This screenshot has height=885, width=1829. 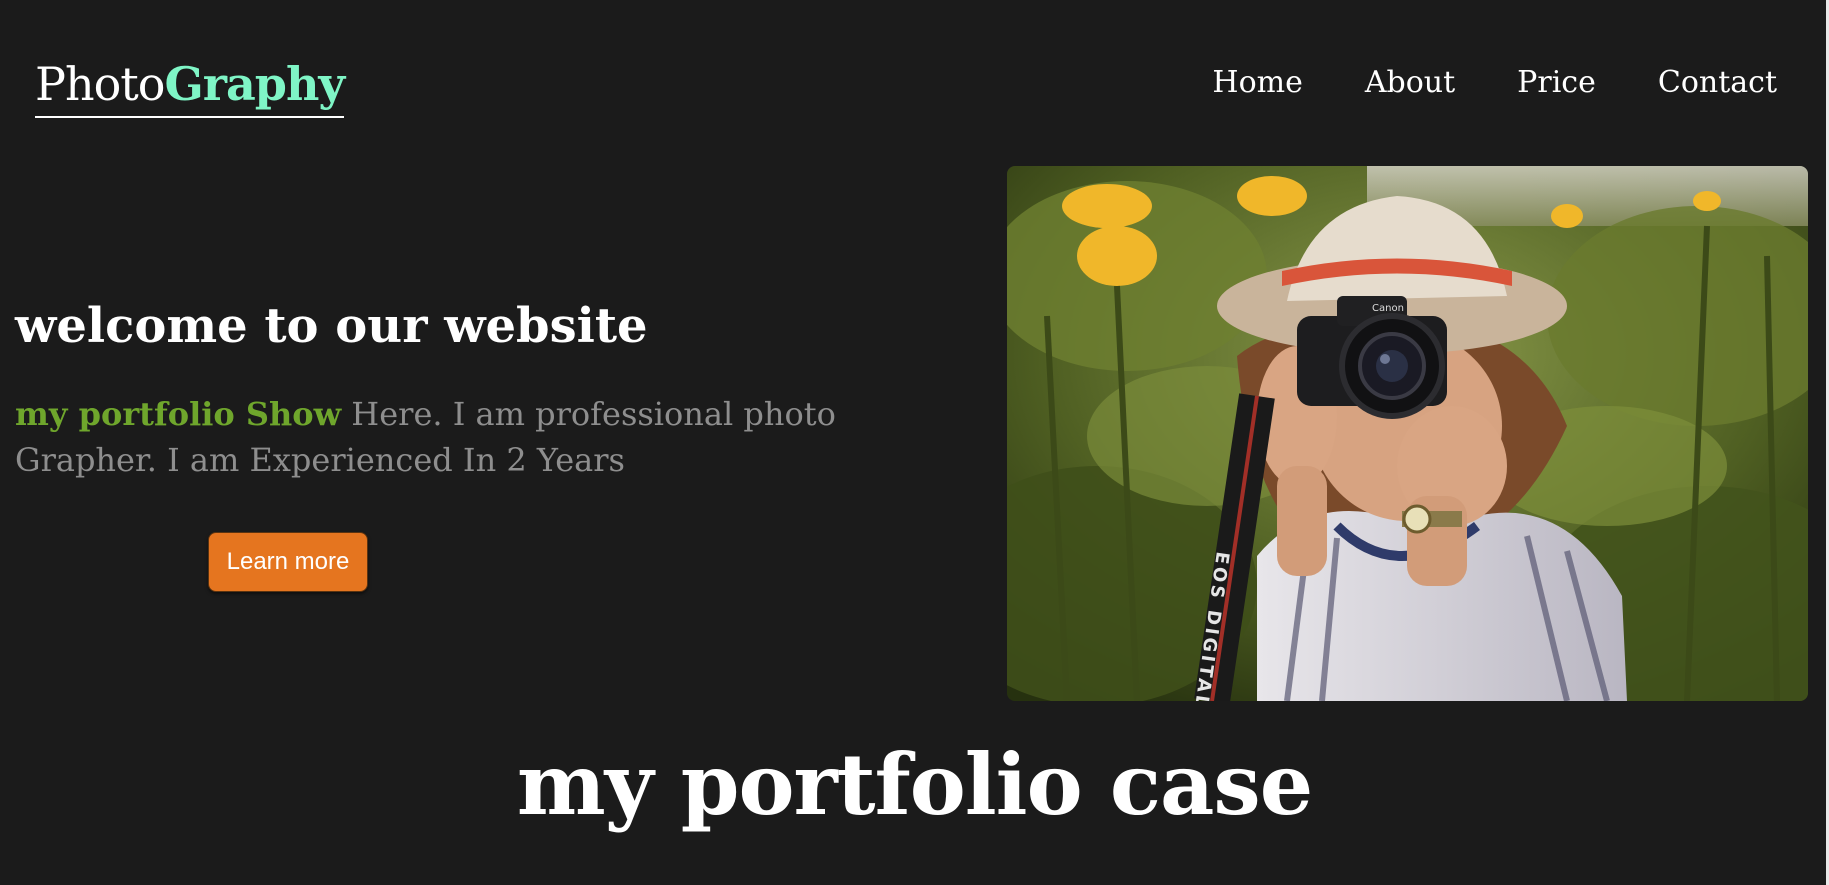 I want to click on nav-link-home: Home, so click(x=1257, y=83).